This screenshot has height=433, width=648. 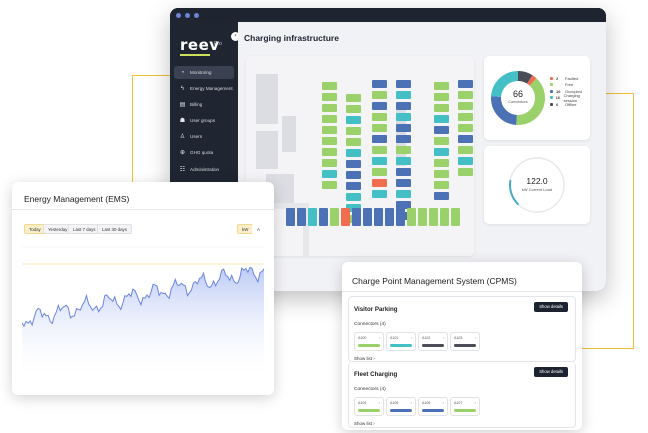 I want to click on connector-card: A107 ›, so click(x=465, y=406).